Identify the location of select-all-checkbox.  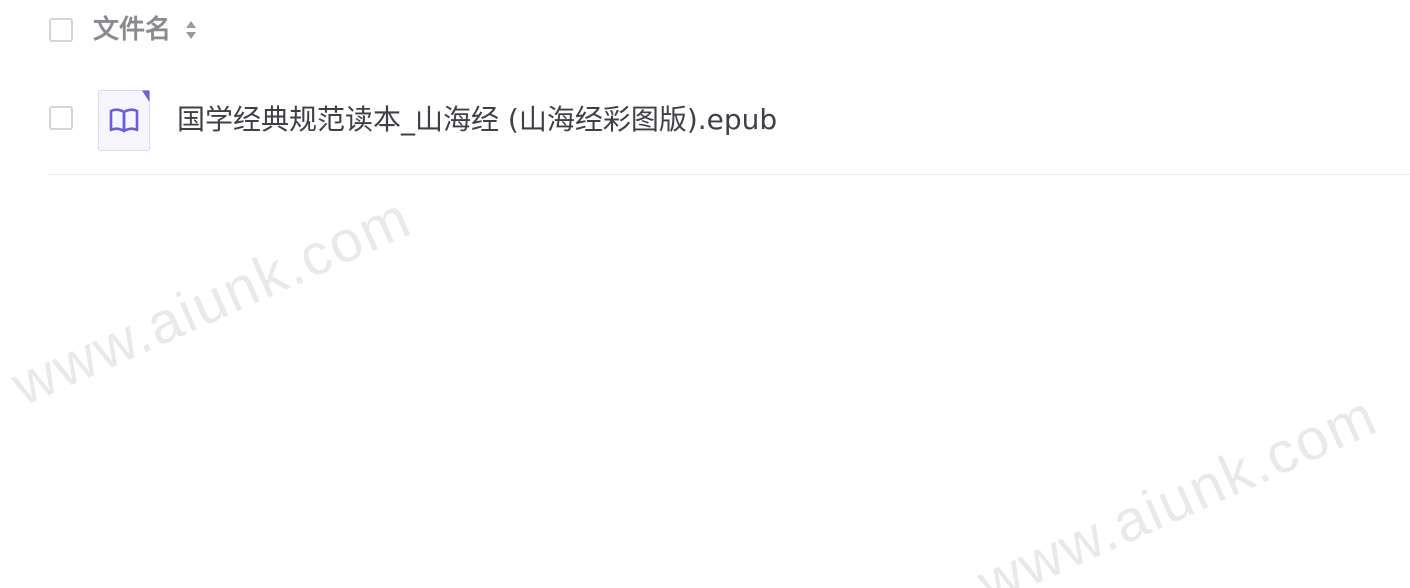
(61, 30).